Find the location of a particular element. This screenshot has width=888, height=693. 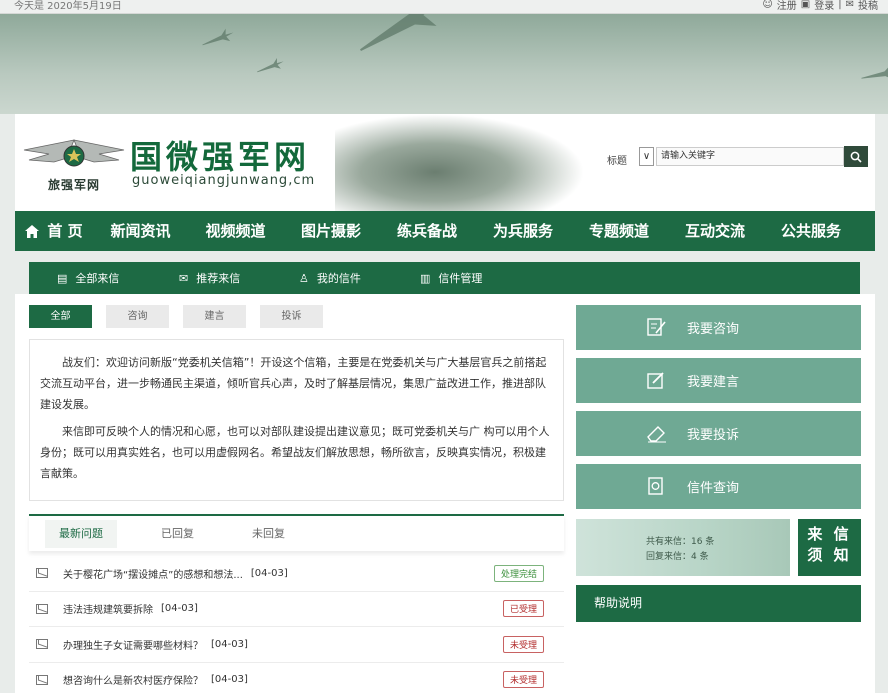

suggest-button: 我要建言 is located at coordinates (718, 380).